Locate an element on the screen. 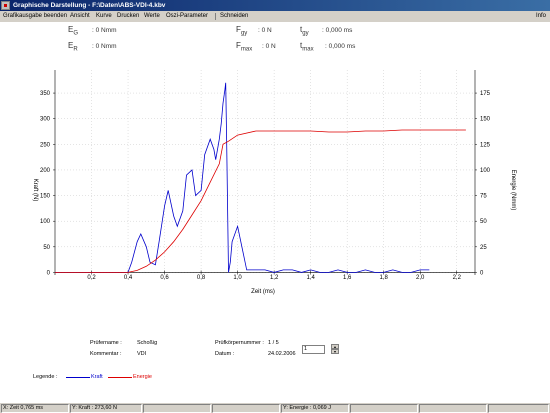 Image resolution: width=550 pixels, height=413 pixels. legend-energie-label: Energie is located at coordinates (142, 377).